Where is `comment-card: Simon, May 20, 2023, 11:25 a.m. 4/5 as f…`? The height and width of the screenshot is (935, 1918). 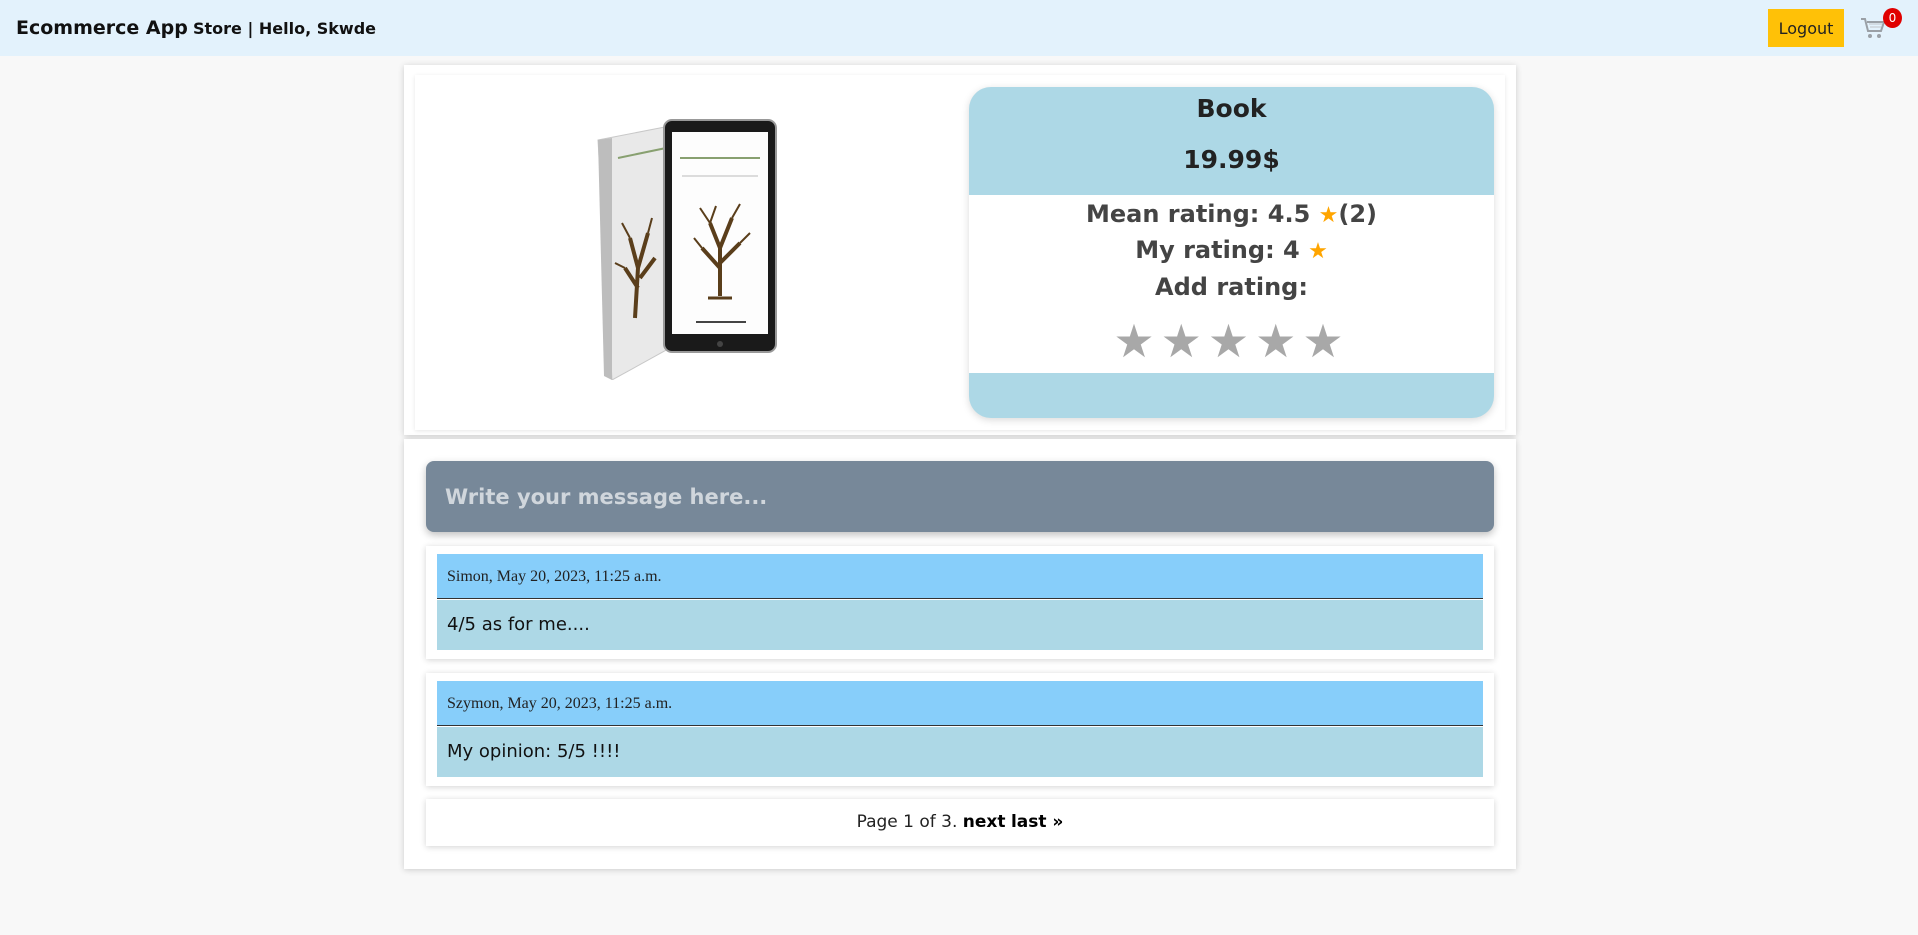 comment-card: Simon, May 20, 2023, 11:25 a.m. 4/5 as f… is located at coordinates (960, 602).